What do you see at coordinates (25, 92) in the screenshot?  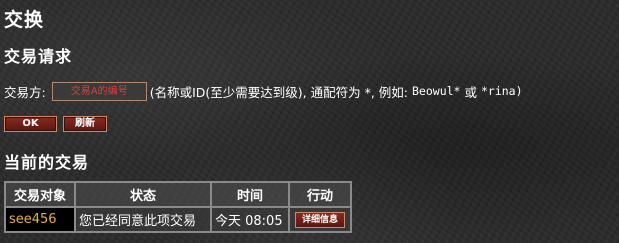 I see `trade-partner-label: 交易方:` at bounding box center [25, 92].